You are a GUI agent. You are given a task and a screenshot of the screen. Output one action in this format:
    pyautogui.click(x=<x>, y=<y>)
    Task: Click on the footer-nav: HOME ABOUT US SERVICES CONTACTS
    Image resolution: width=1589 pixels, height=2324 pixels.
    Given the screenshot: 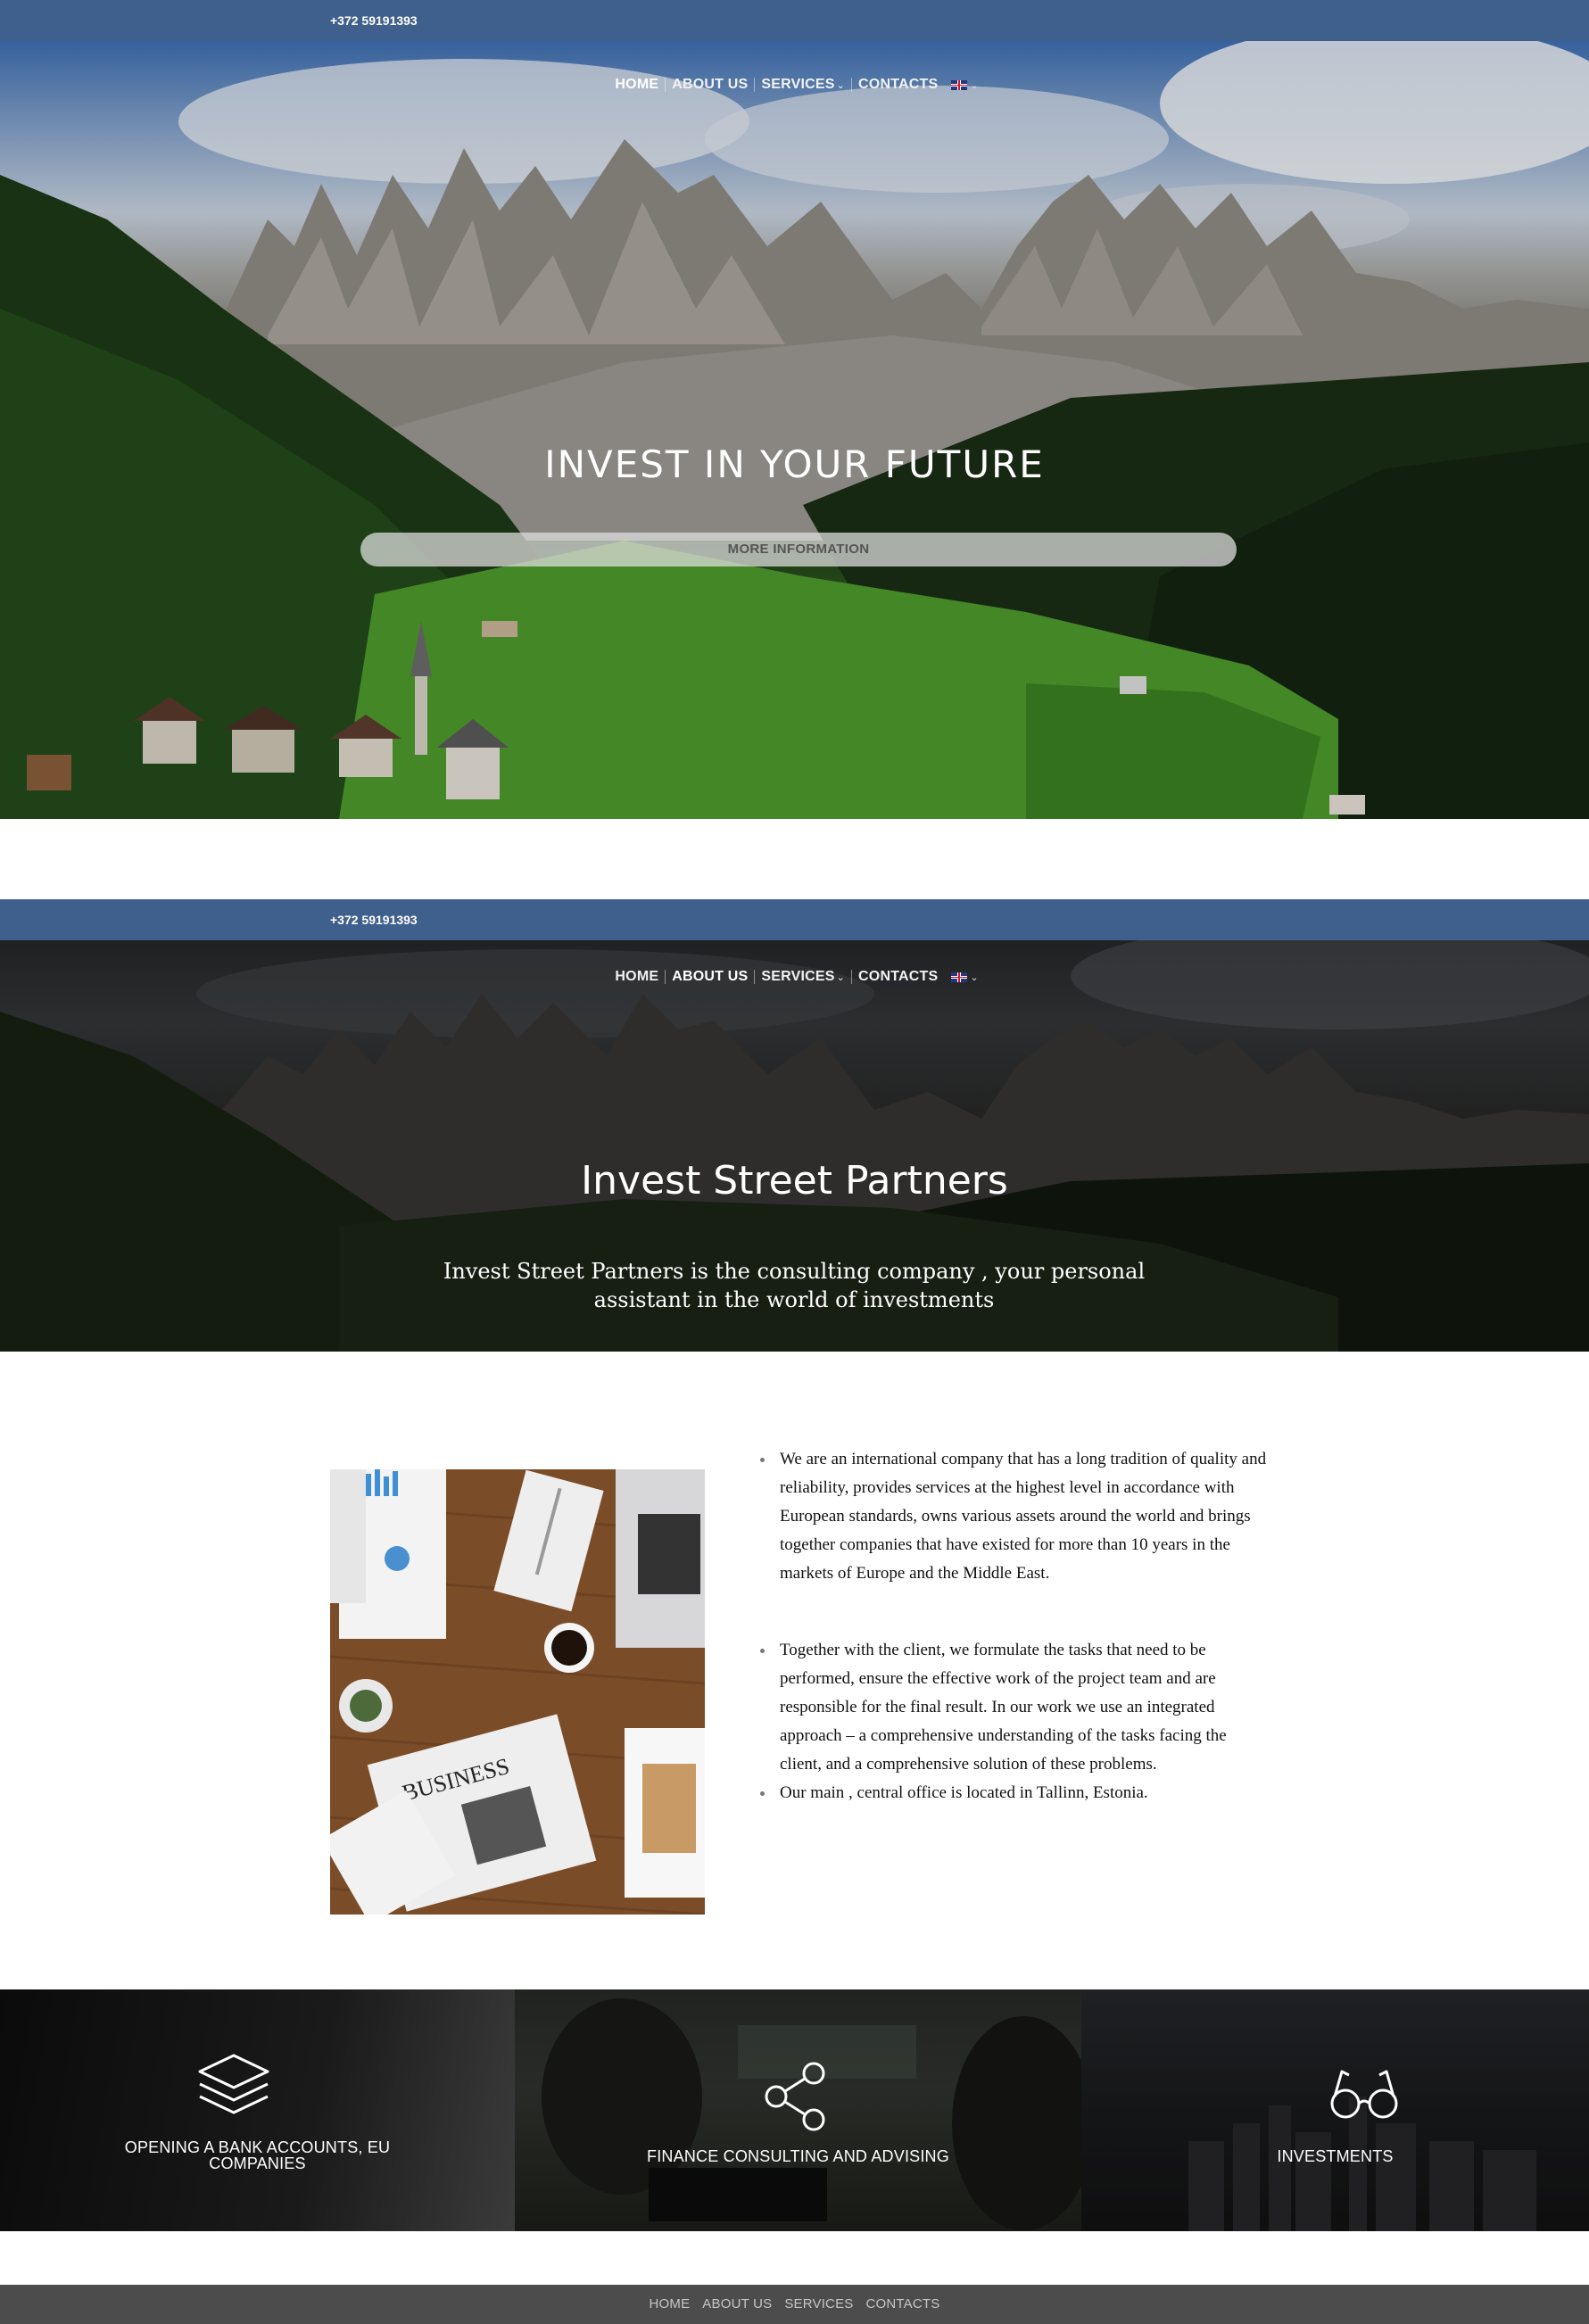 What is the action you would take?
    pyautogui.click(x=794, y=2304)
    